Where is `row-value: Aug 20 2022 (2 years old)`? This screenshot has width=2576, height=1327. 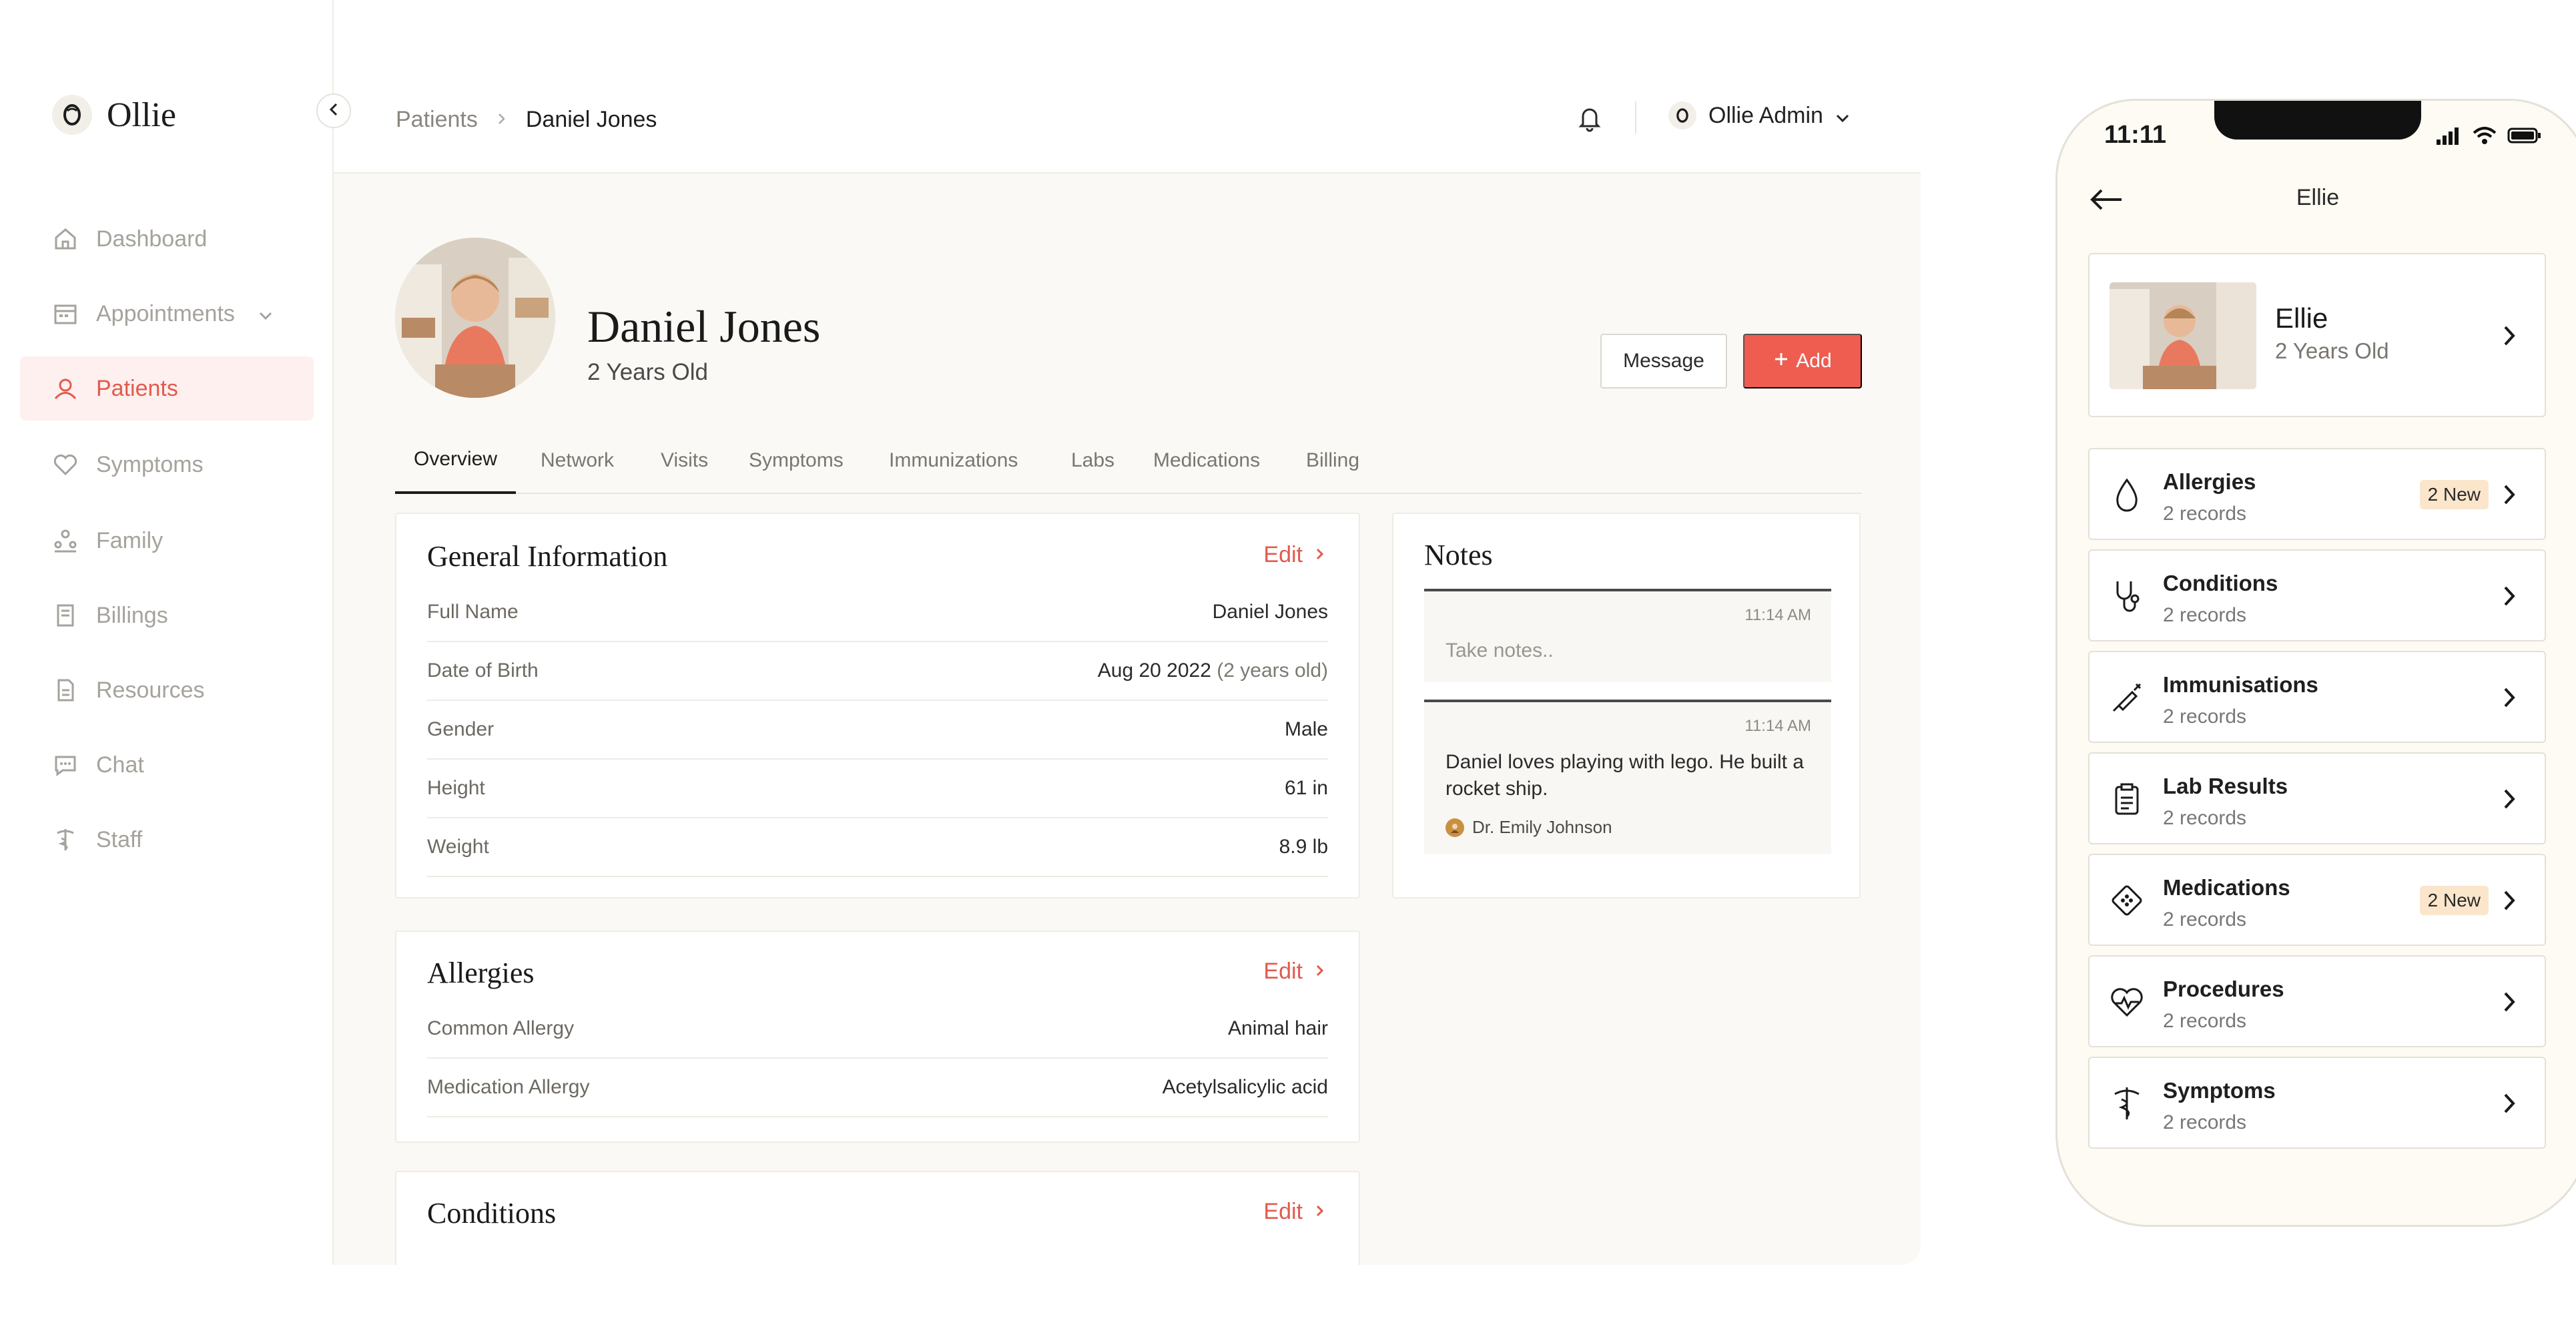 row-value: Aug 20 2022 (2 years old) is located at coordinates (1213, 670).